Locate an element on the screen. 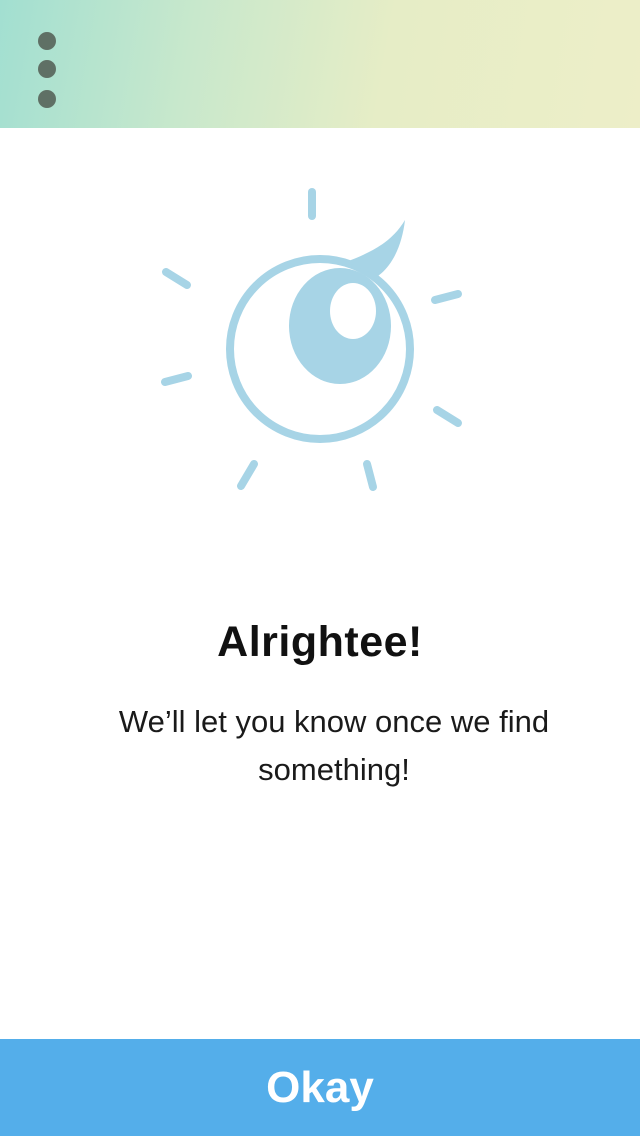 The image size is (640, 1136). okay-button: Okay is located at coordinates (320, 1087).